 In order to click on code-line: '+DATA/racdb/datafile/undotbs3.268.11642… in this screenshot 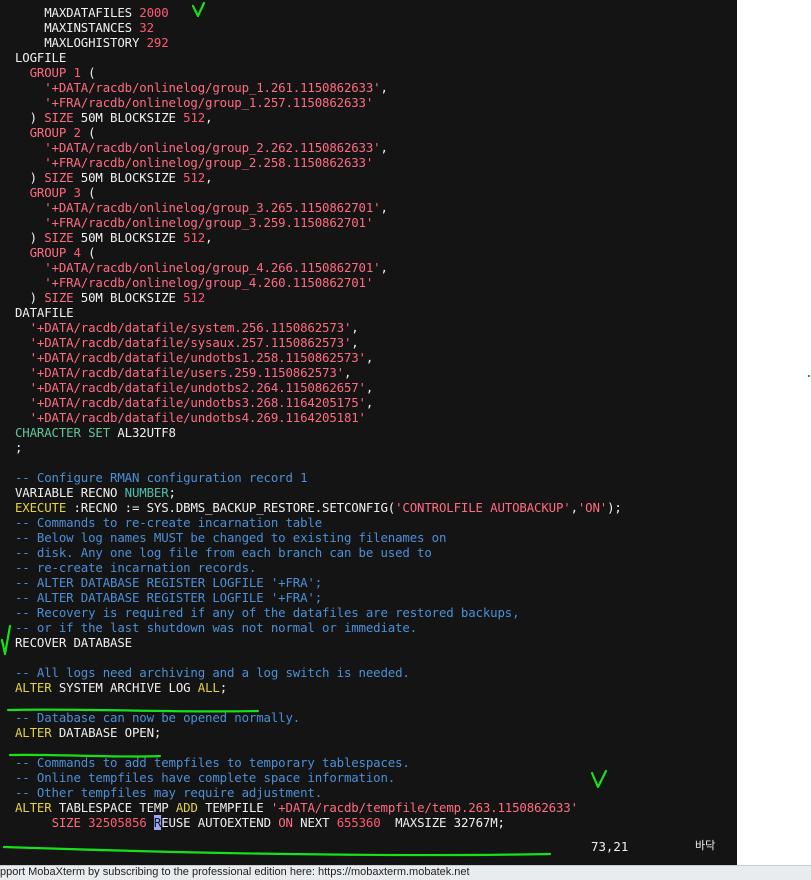, I will do `click(318, 402)`.